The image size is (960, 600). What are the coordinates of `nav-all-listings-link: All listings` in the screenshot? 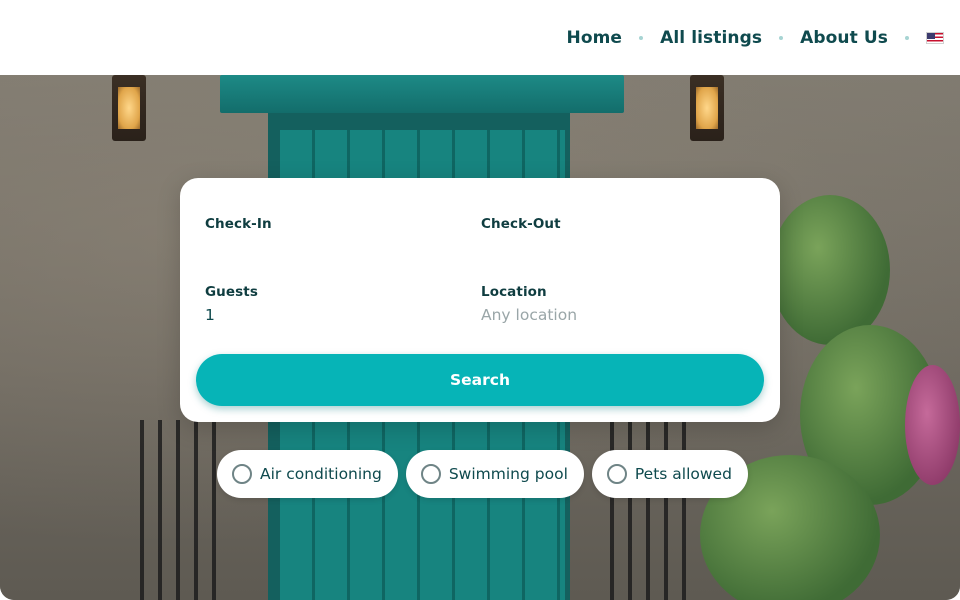 It's located at (711, 38).